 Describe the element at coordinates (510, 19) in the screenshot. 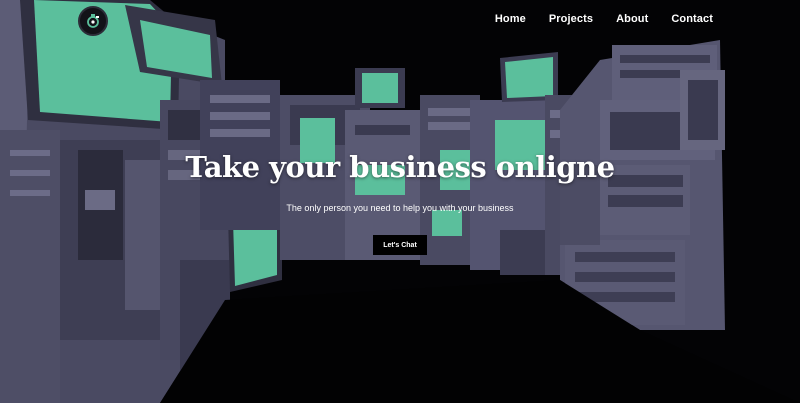

I see `nav-home-link: Home` at that location.